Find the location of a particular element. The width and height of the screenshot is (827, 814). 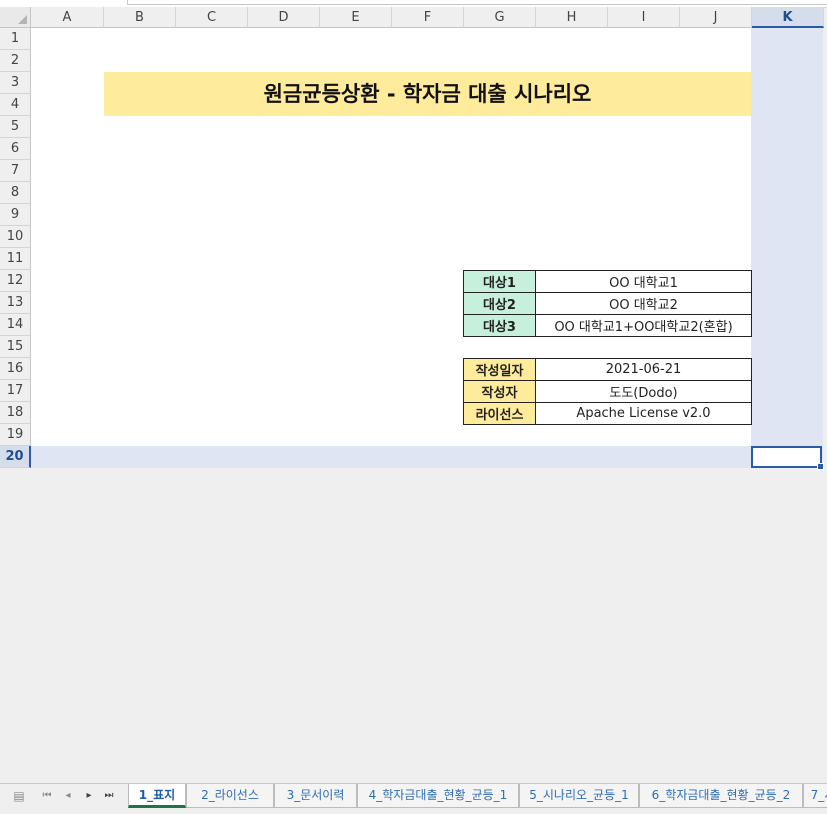

row-header-14: 14 is located at coordinates (15, 325).